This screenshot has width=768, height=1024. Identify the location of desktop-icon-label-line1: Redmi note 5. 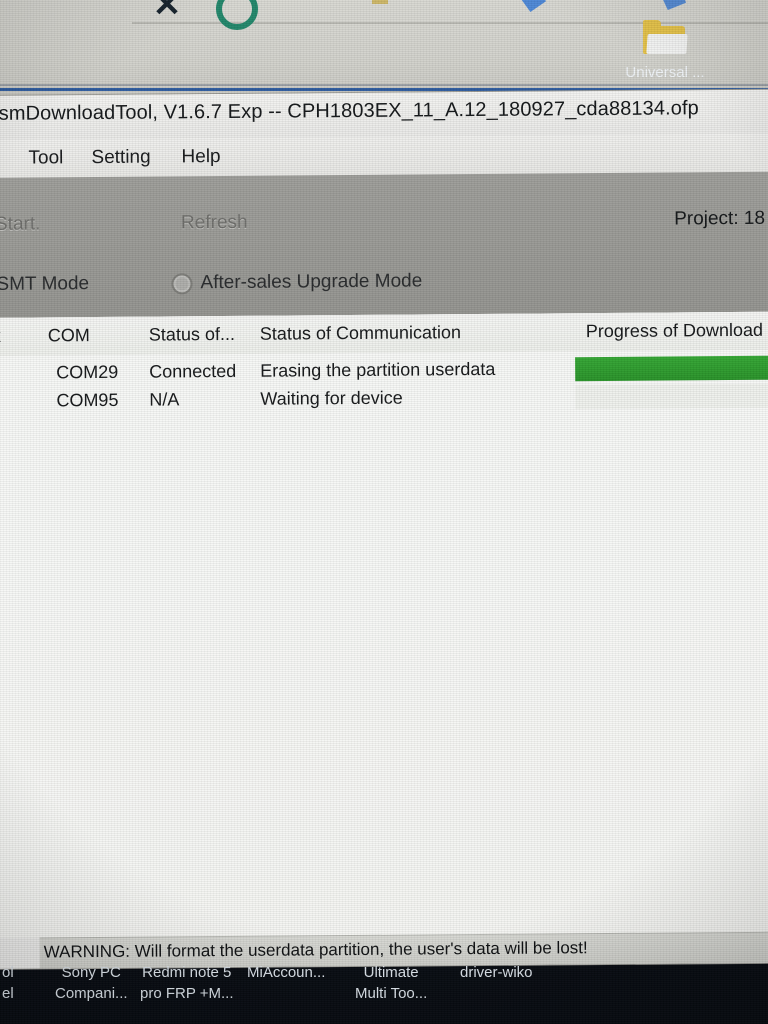
(187, 972).